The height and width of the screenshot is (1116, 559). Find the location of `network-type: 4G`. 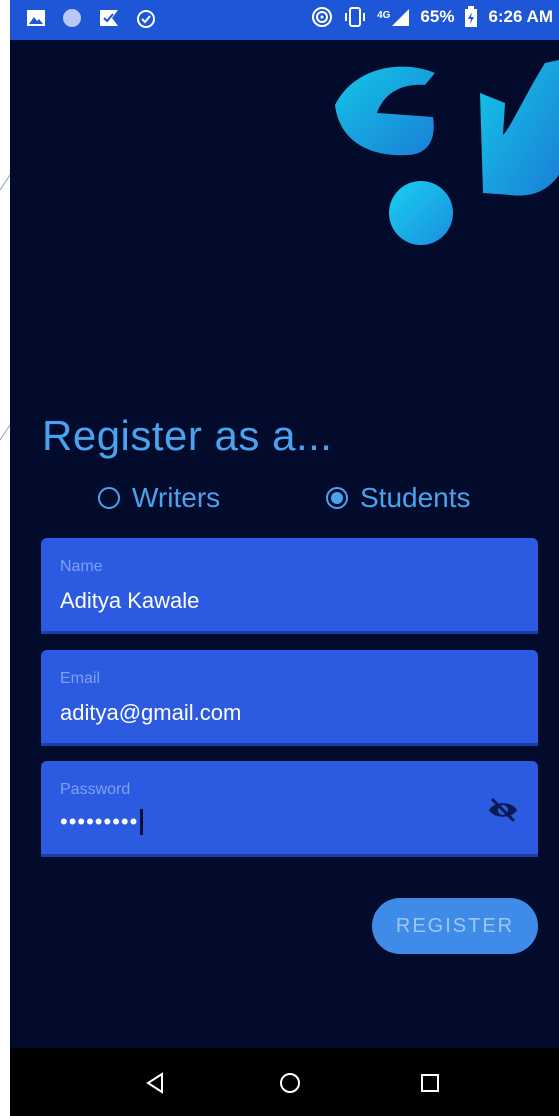

network-type: 4G is located at coordinates (384, 15).